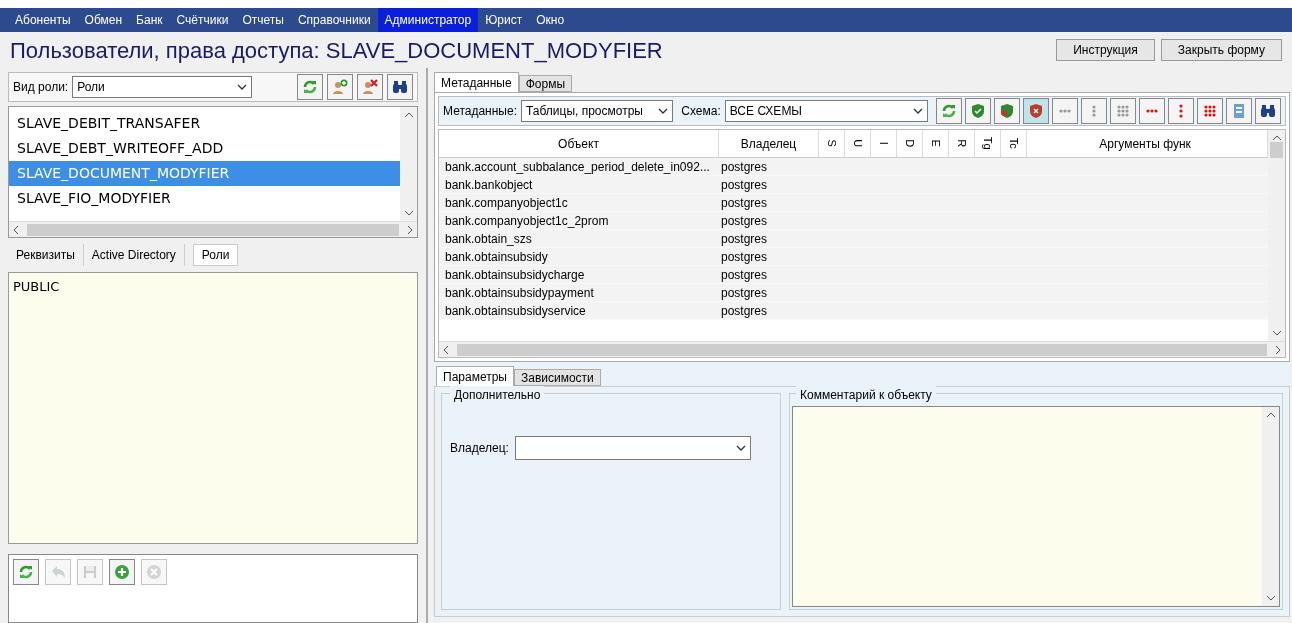  What do you see at coordinates (154, 572) in the screenshot?
I see `cancel-circle-icon` at bounding box center [154, 572].